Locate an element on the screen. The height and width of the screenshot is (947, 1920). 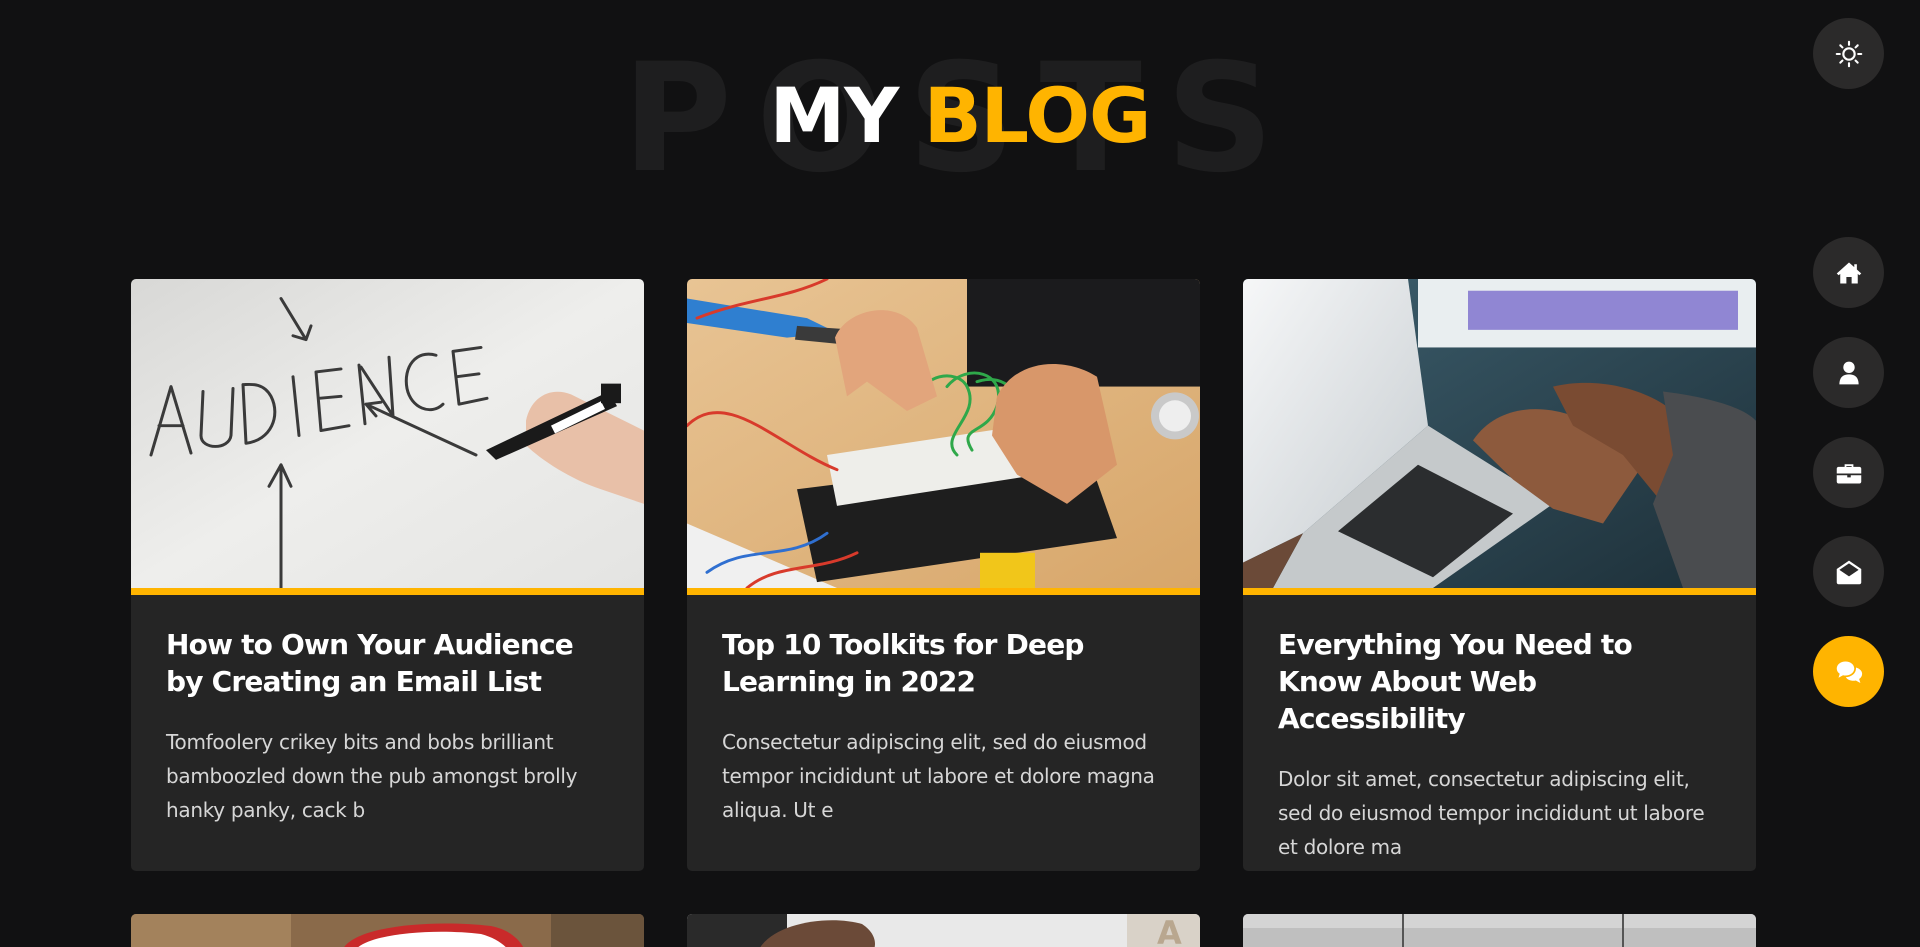
theme-toggle-button is located at coordinates (1848, 53).